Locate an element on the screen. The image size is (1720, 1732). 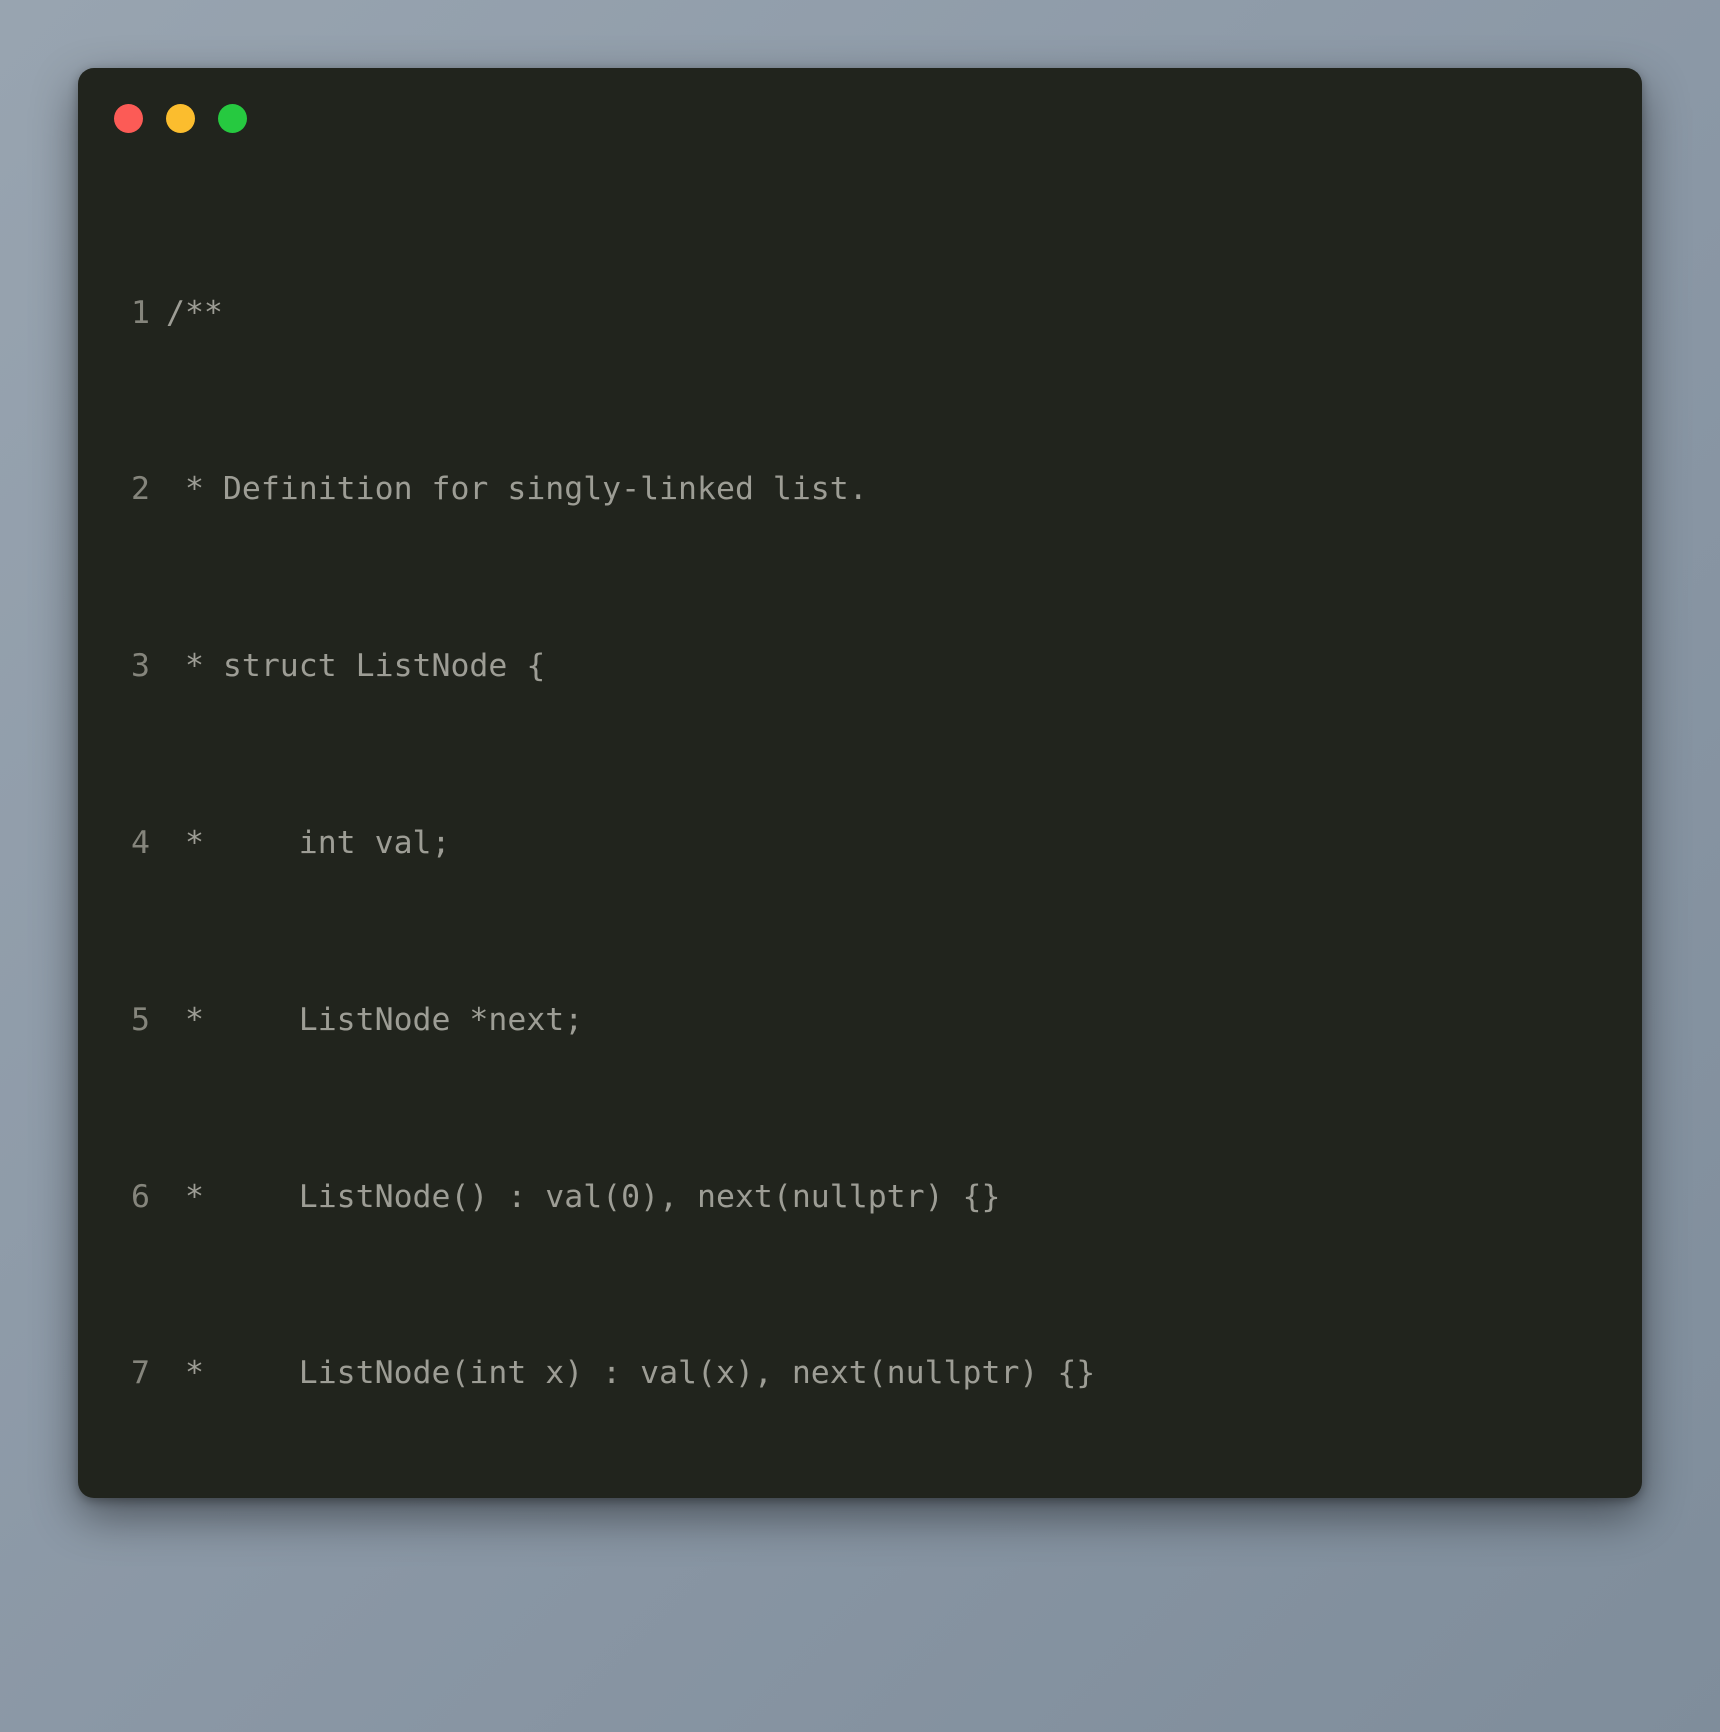
minimize-button-icon is located at coordinates (180, 118).